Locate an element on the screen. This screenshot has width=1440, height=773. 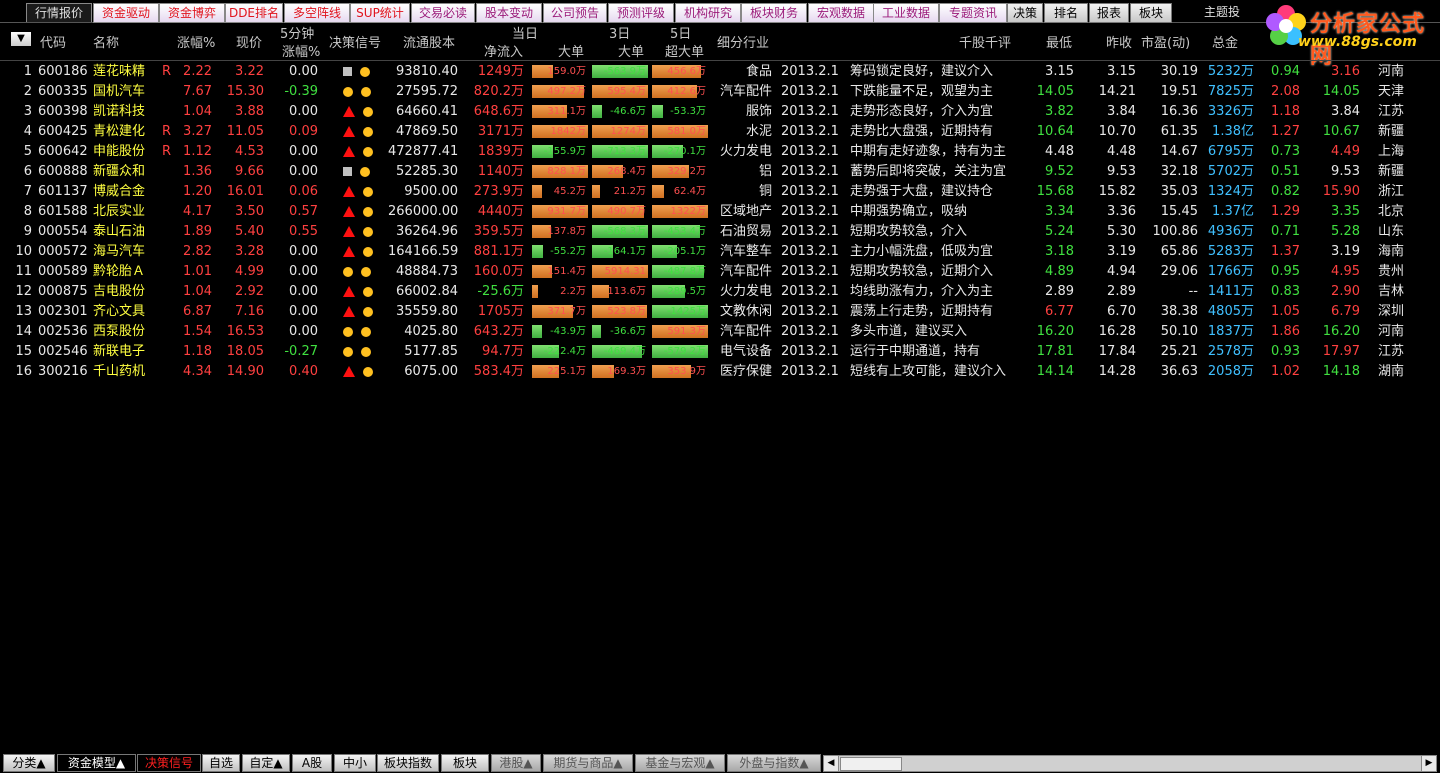
top-tab-2: 资金博弈 is located at coordinates (192, 13).